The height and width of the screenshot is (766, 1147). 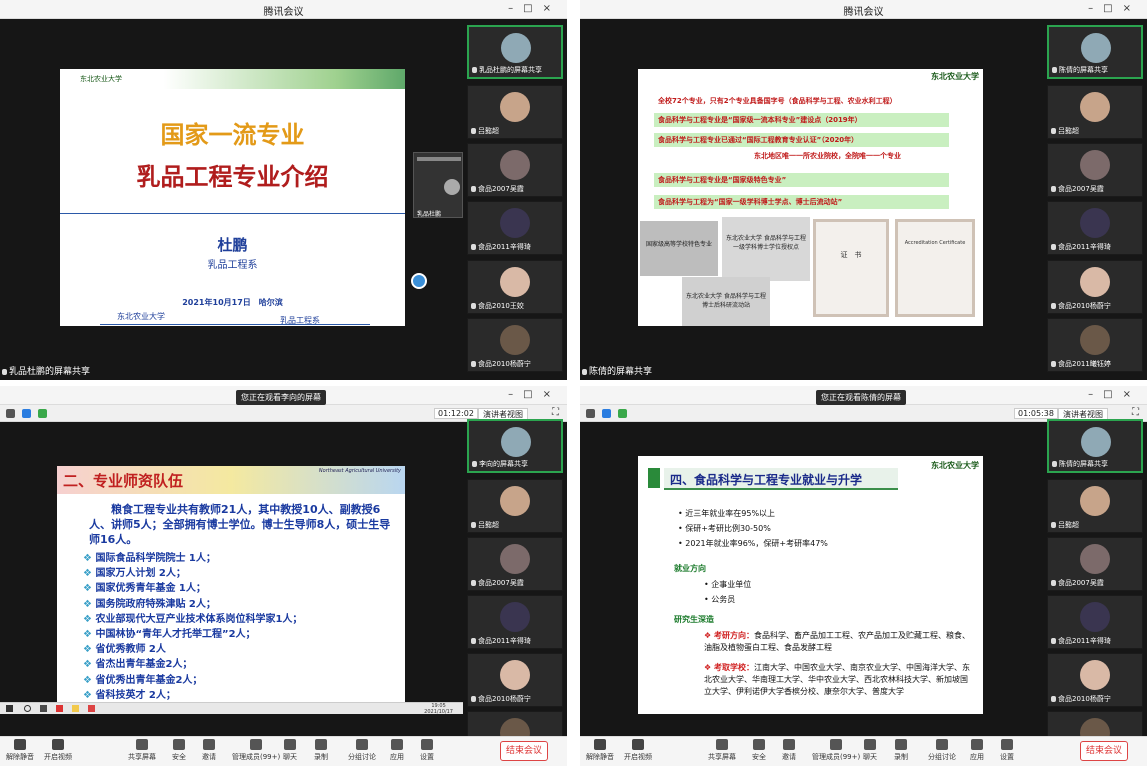 What do you see at coordinates (438, 709) in the screenshot?
I see `taskbar-clock: 19:05 2021/10/17` at bounding box center [438, 709].